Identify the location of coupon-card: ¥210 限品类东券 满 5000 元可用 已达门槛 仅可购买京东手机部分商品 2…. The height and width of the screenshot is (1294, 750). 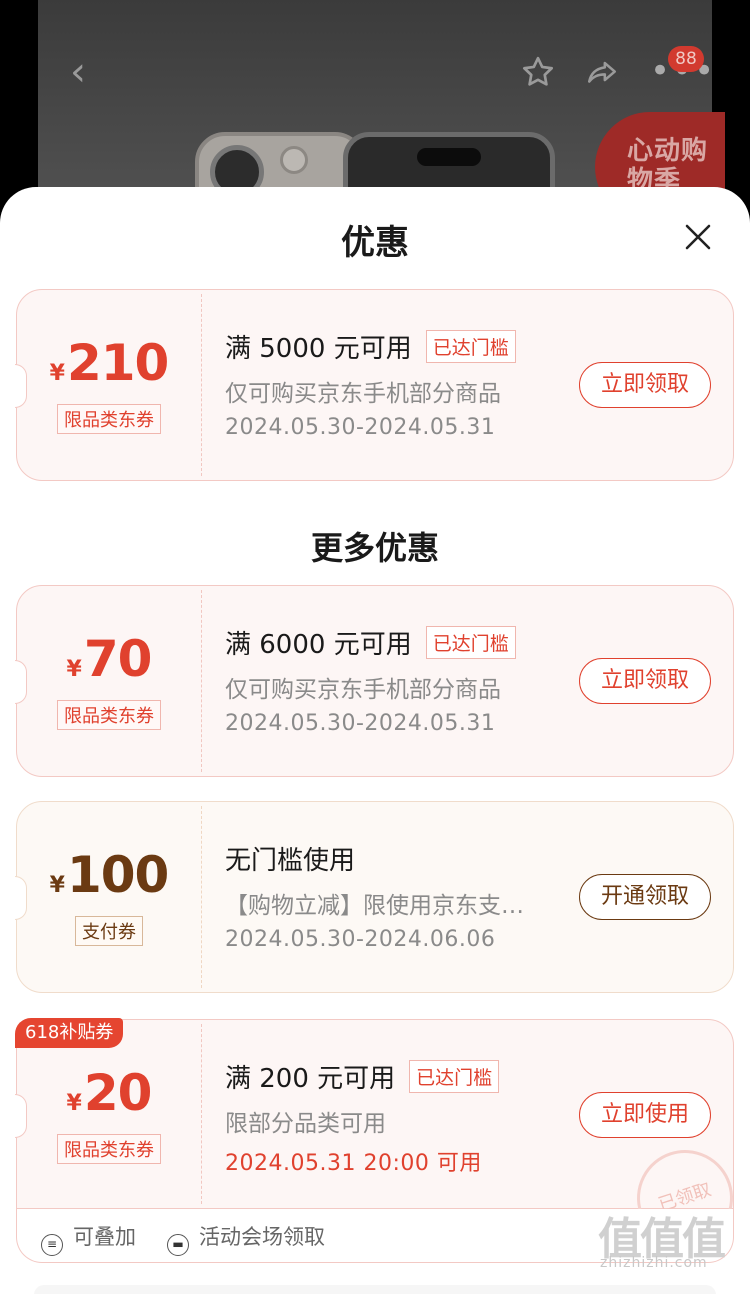
(374, 385).